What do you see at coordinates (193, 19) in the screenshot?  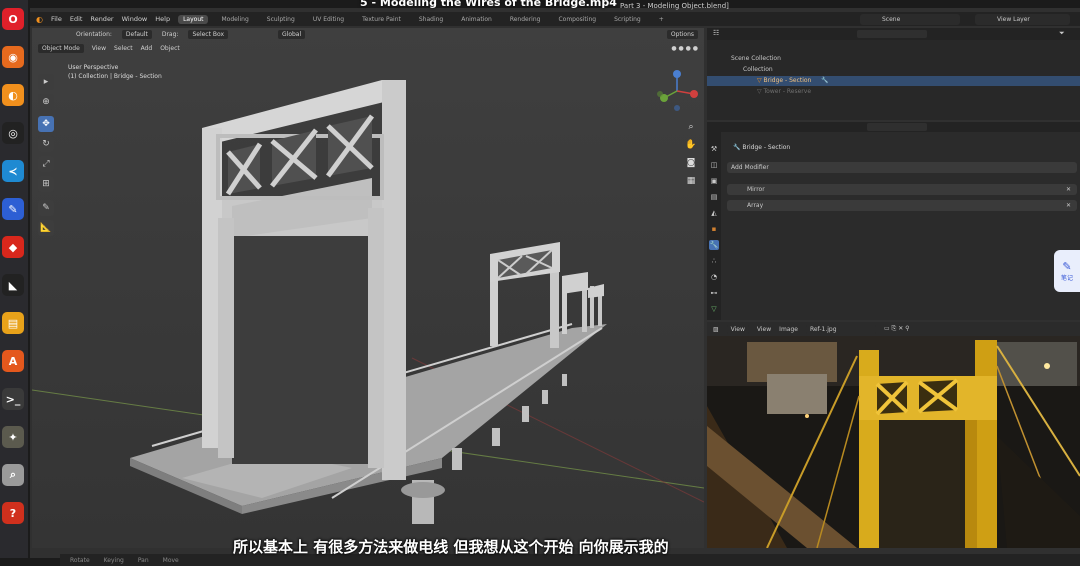 I see `tab-layout: Layout` at bounding box center [193, 19].